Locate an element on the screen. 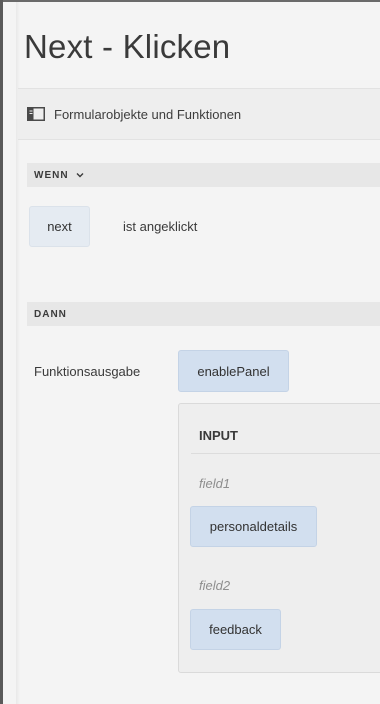  object-token-next: next is located at coordinates (59, 226).